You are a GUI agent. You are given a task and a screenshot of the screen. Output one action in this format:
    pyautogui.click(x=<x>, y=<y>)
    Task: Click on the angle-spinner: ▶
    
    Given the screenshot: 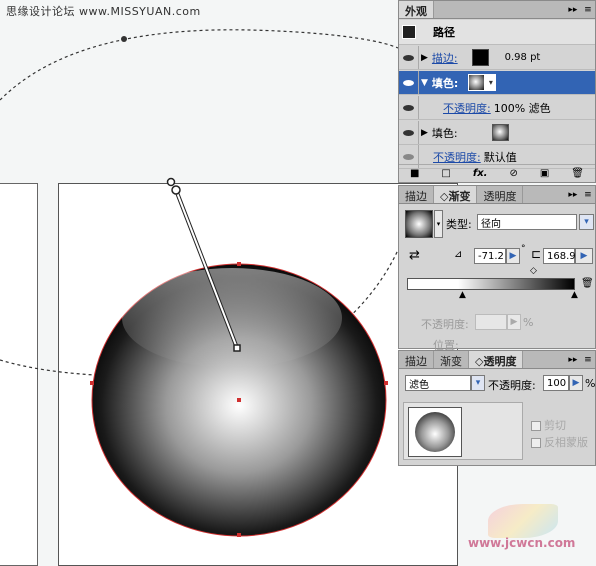 What is the action you would take?
    pyautogui.click(x=513, y=256)
    